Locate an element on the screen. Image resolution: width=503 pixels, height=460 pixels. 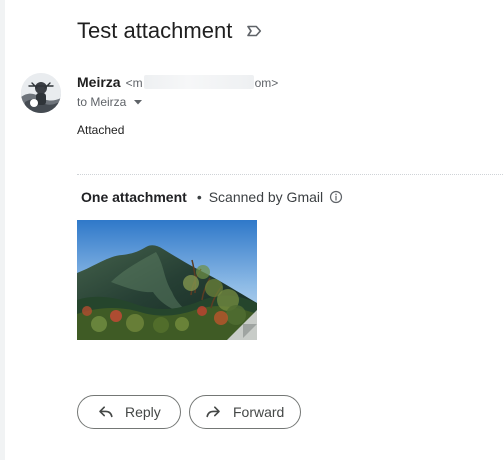
label-outline-icon is located at coordinates (254, 31).